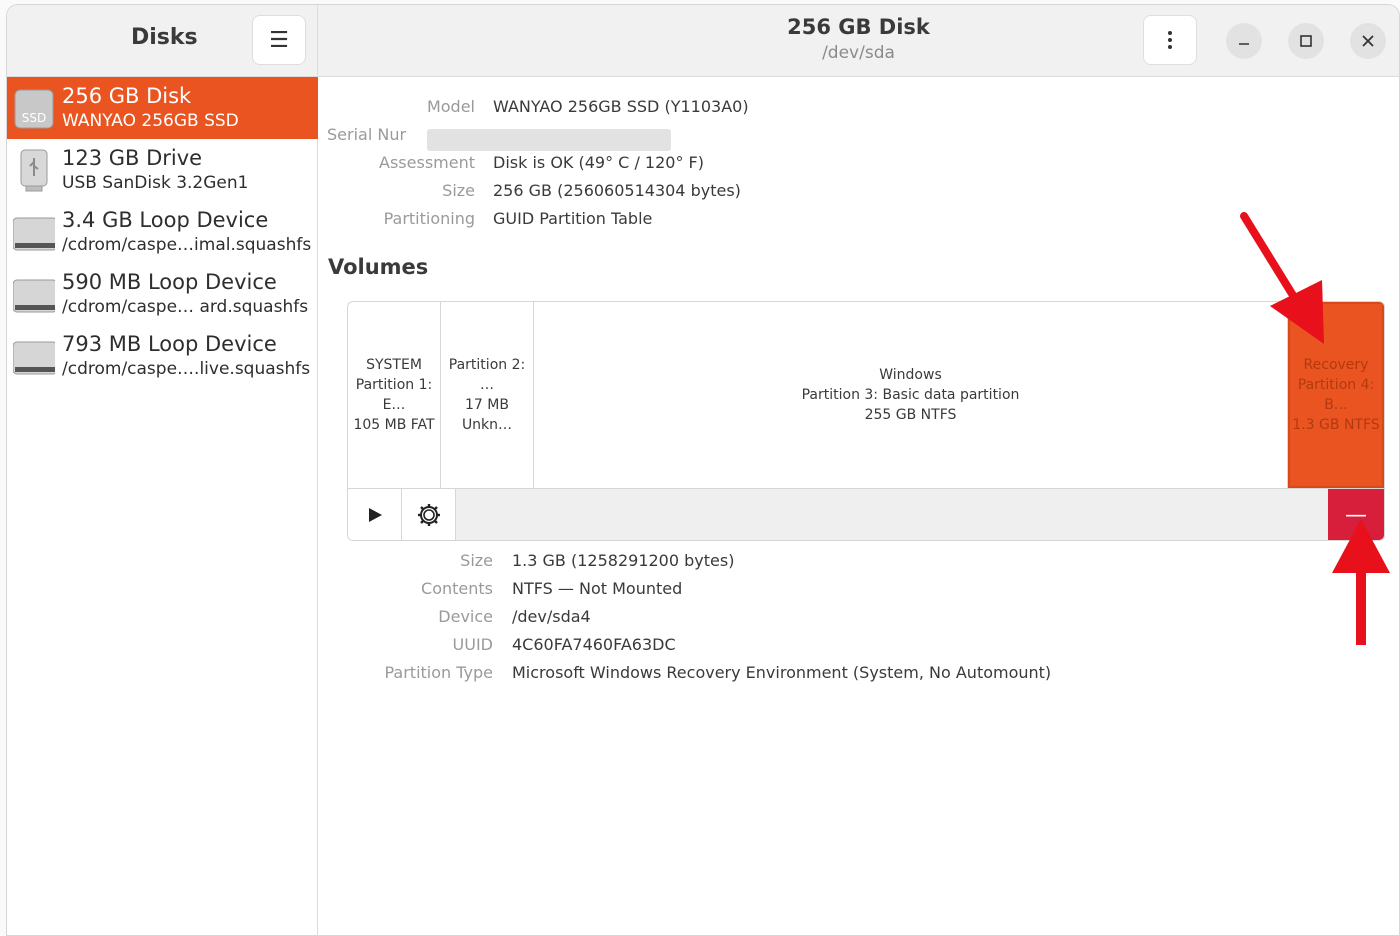 This screenshot has height=936, width=1400. I want to click on volume-toolbar: —, so click(866, 514).